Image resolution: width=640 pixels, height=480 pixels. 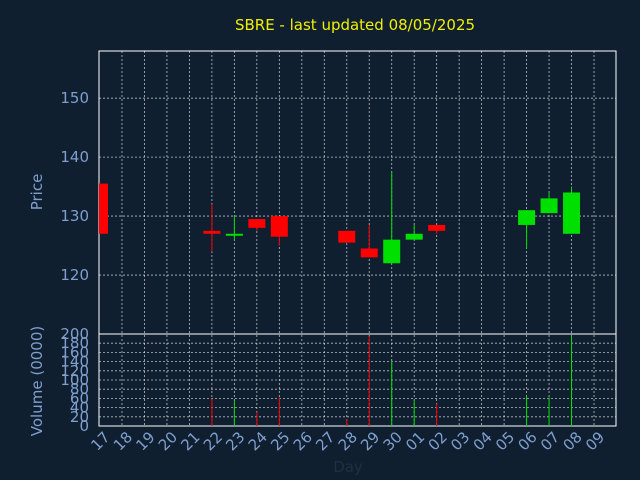 What do you see at coordinates (355, 25) in the screenshot?
I see `chart-title: SBRE - last updated 08/05/2025` at bounding box center [355, 25].